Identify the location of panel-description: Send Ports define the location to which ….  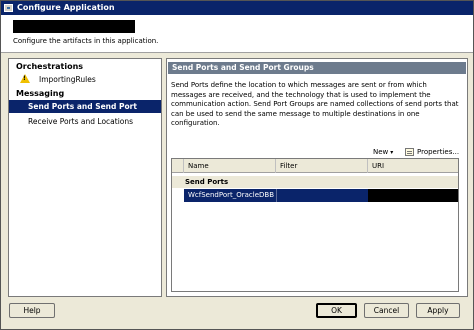
(315, 104).